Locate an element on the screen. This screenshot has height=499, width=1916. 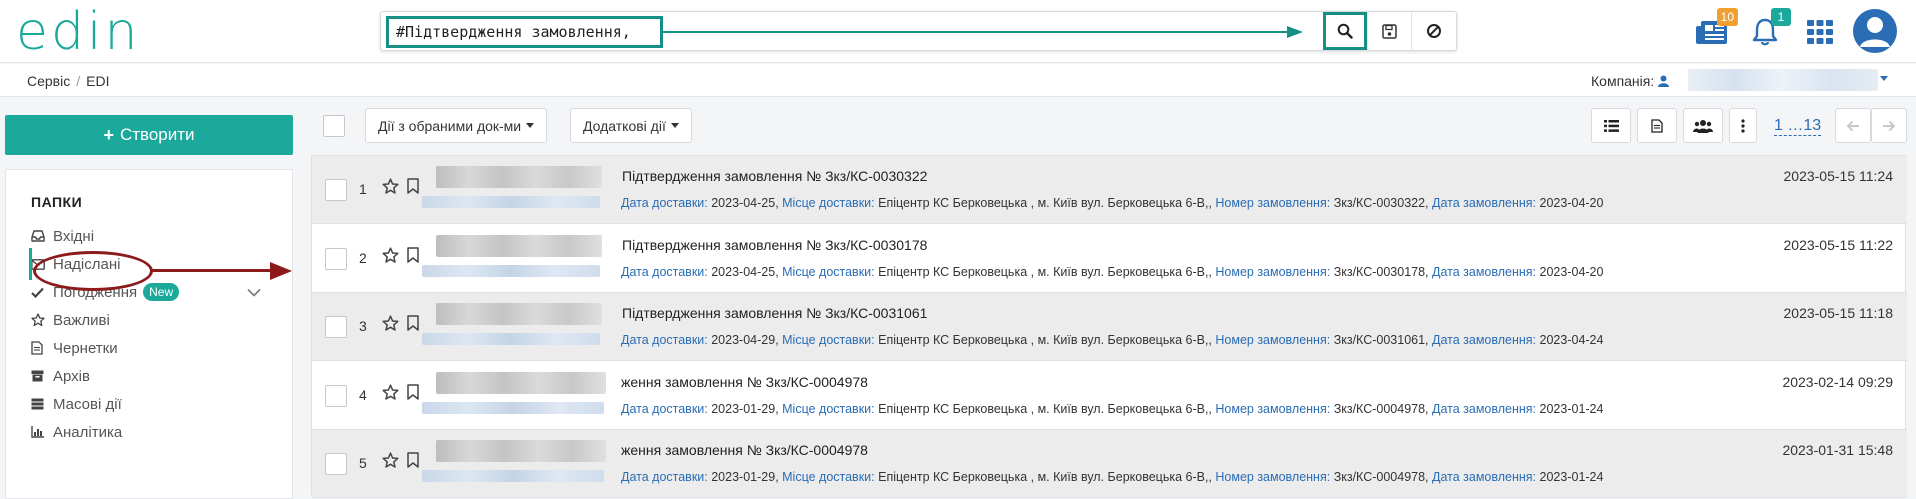
breadcrumb-service: Сервіс is located at coordinates (48, 81).